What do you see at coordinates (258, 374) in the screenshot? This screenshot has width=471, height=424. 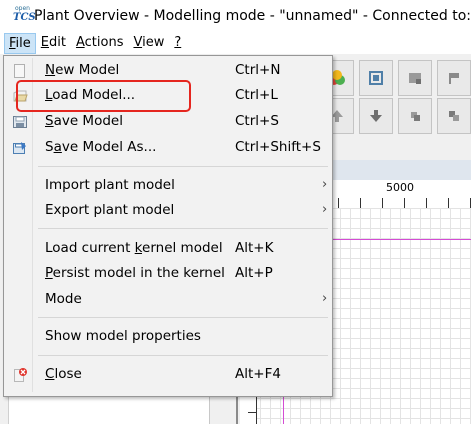 I see `menu-item-shortcut: Alt+F4` at bounding box center [258, 374].